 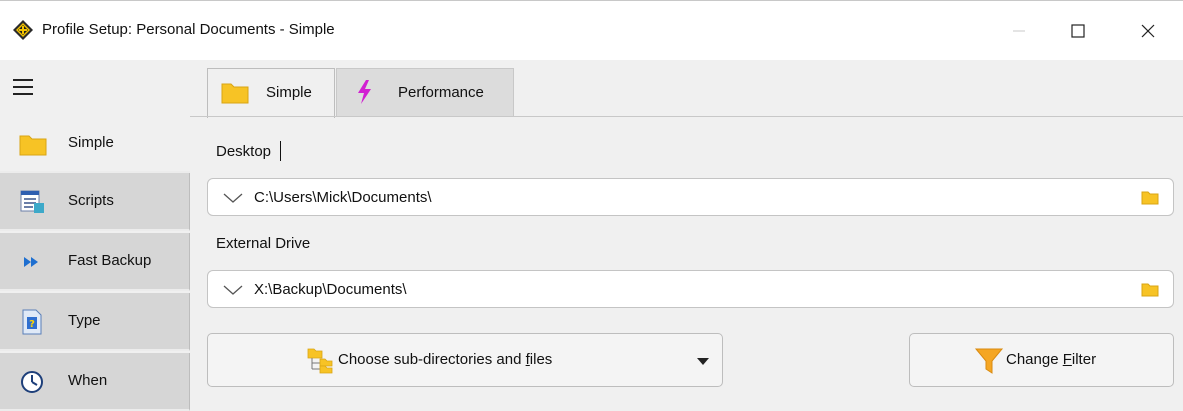 I want to click on sidebar-item-fast-backup: Fast Backup, so click(x=95, y=262).